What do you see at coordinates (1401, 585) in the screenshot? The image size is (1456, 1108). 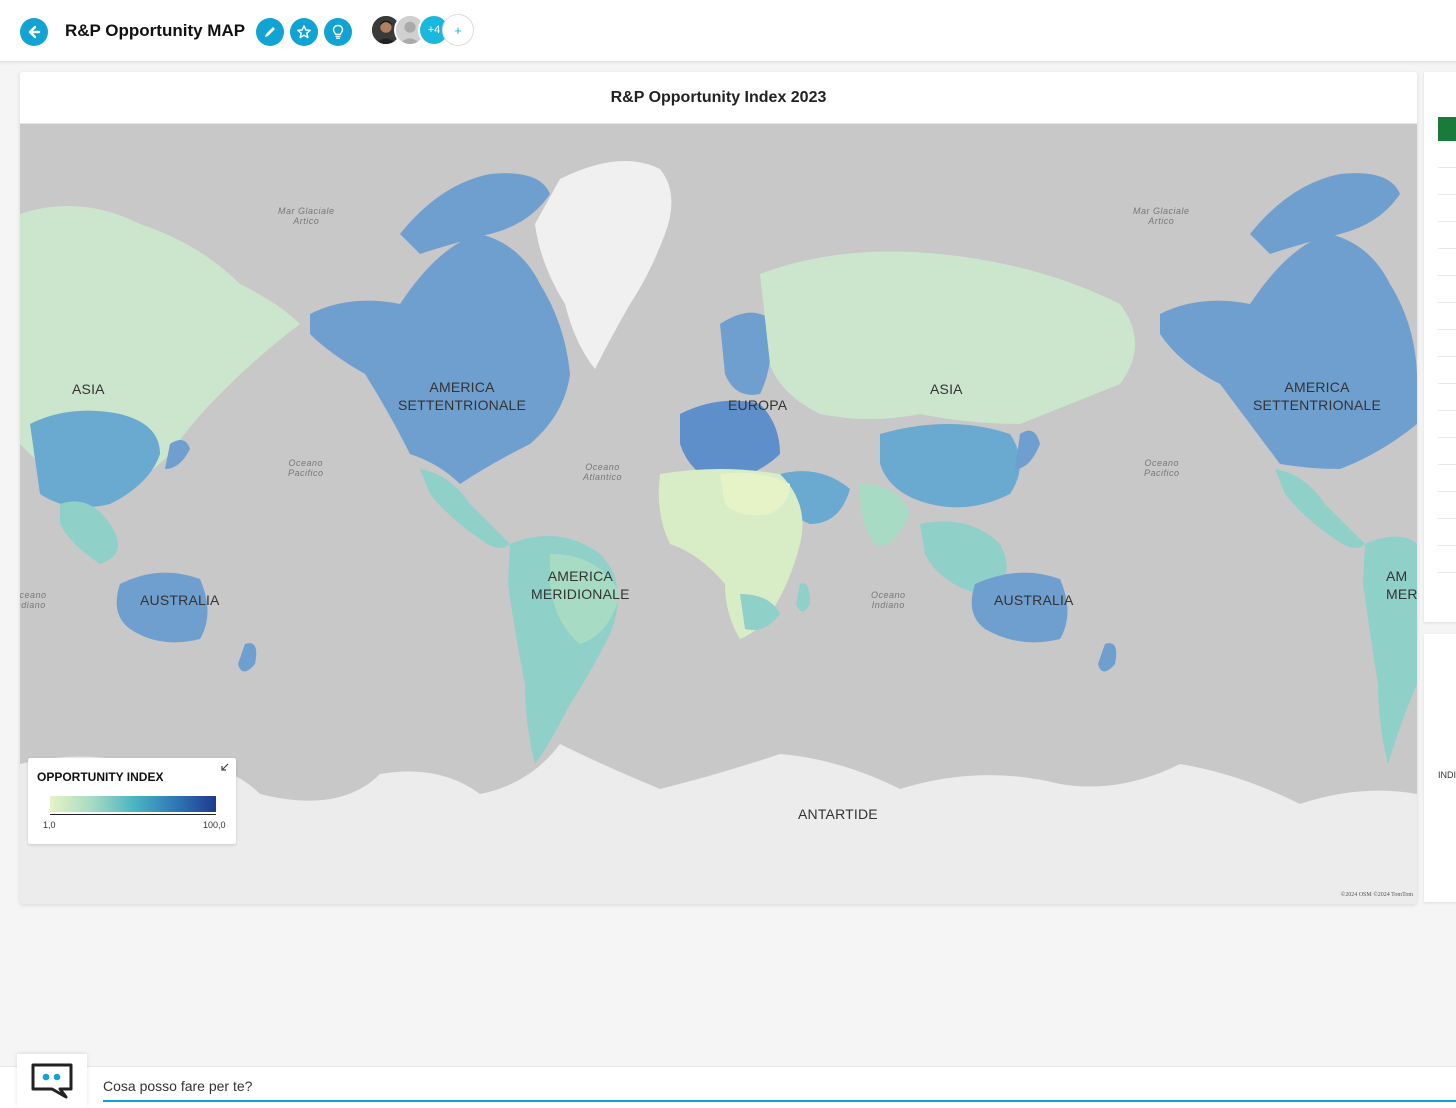 I see `label-south-america-right: AM MER` at bounding box center [1401, 585].